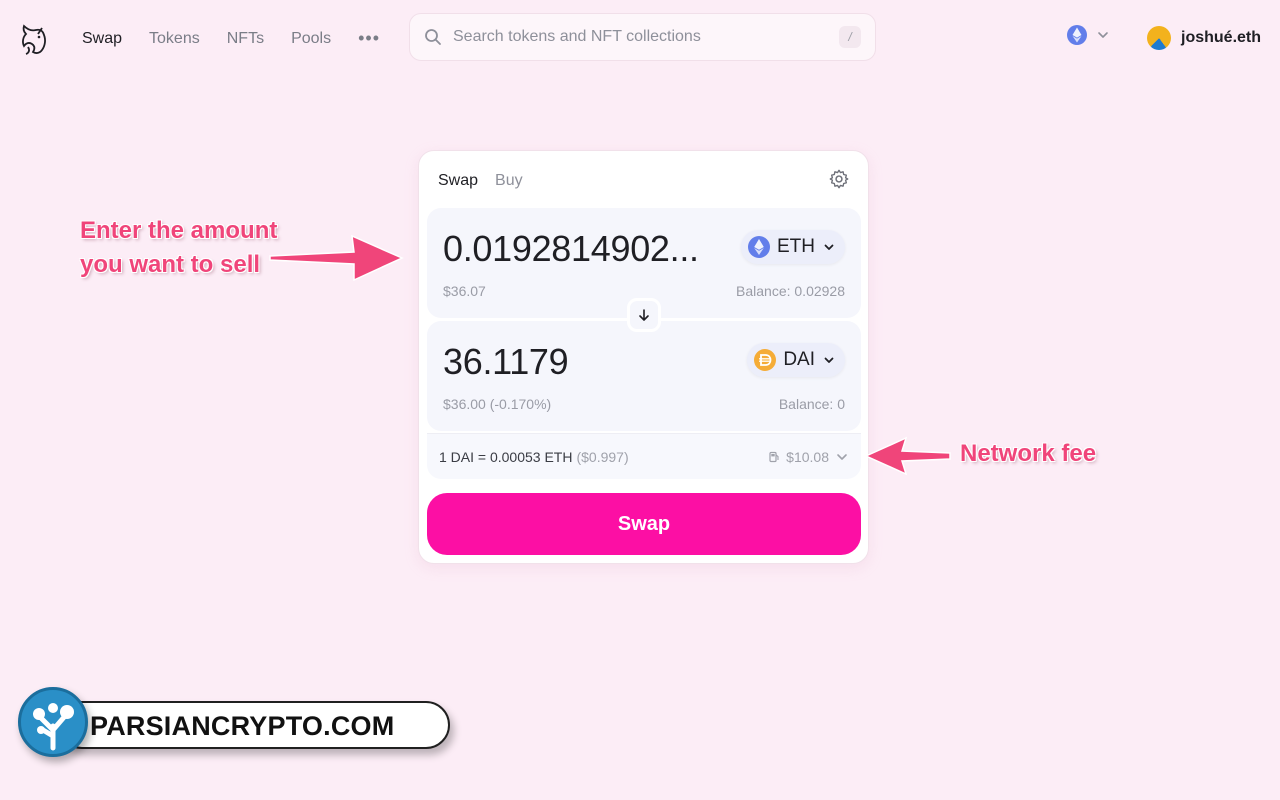 This screenshot has height=800, width=1280. I want to click on watermark: PARSIANCRYPTO.COM, so click(234, 728).